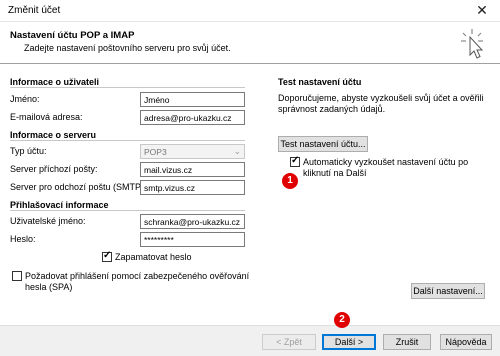  I want to click on next-button: Další >, so click(349, 342).